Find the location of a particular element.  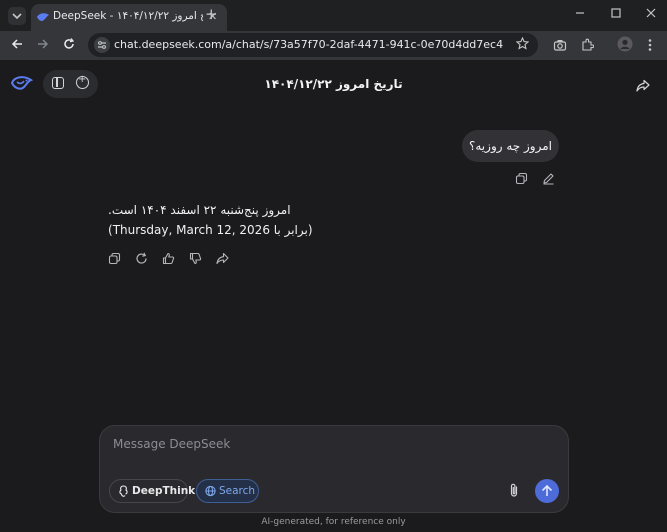

deepseek-logo-icon is located at coordinates (22, 85).